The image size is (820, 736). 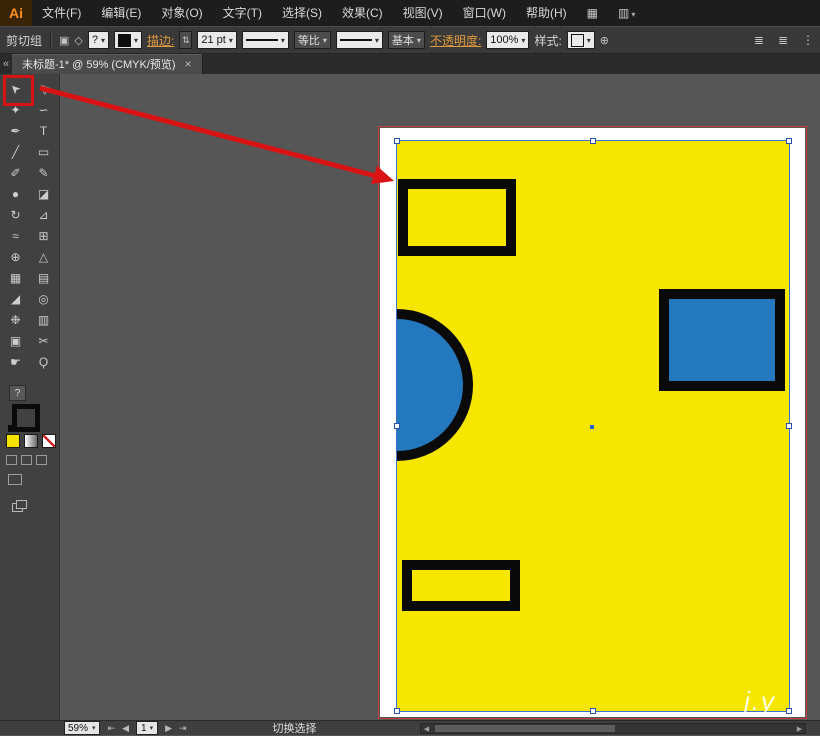 What do you see at coordinates (789, 426) in the screenshot?
I see `selection-handle-middle-right` at bounding box center [789, 426].